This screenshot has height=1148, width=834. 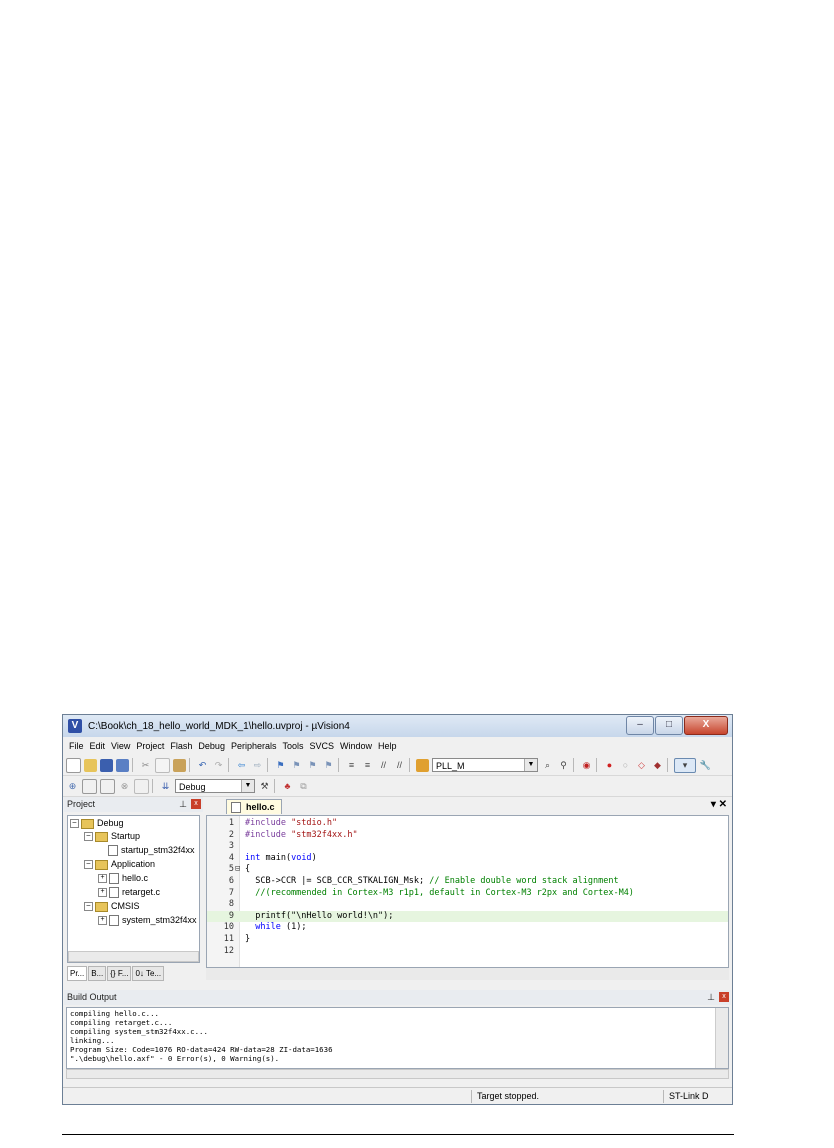 I want to click on menu-help: Help, so click(x=387, y=746).